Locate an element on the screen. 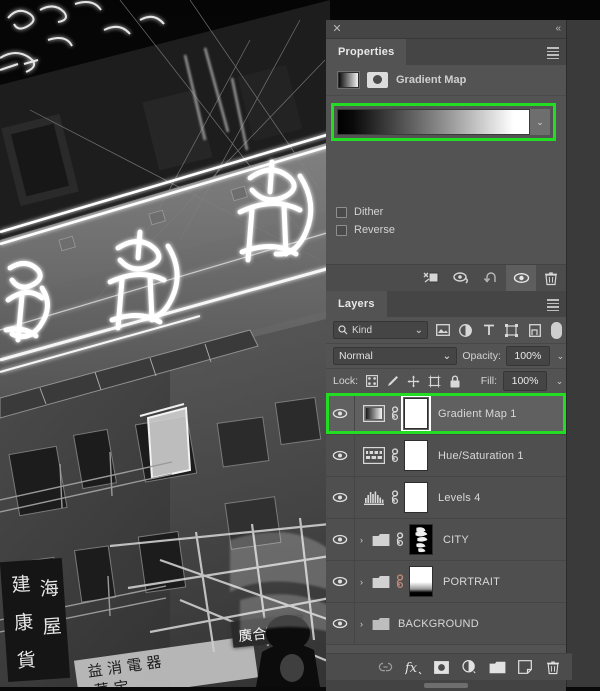 This screenshot has height=691, width=600. layer-row-city: › CITY is located at coordinates (446, 540).